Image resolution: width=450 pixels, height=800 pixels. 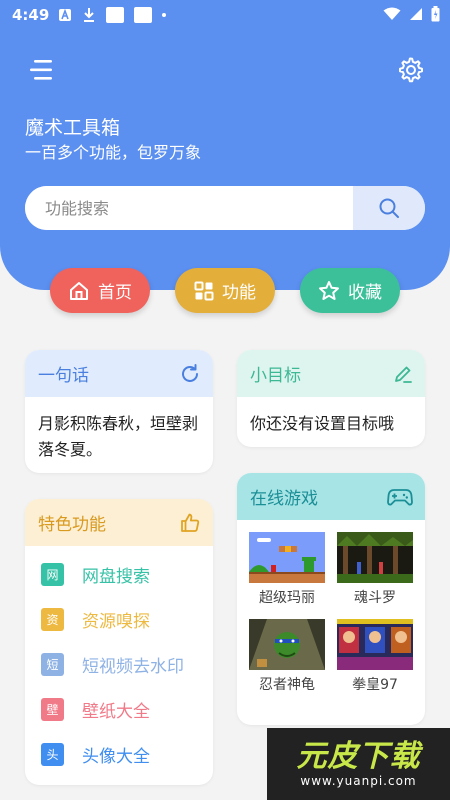 I want to click on feature-item-netdisk-search: 网 网盘搜索, so click(x=119, y=574).